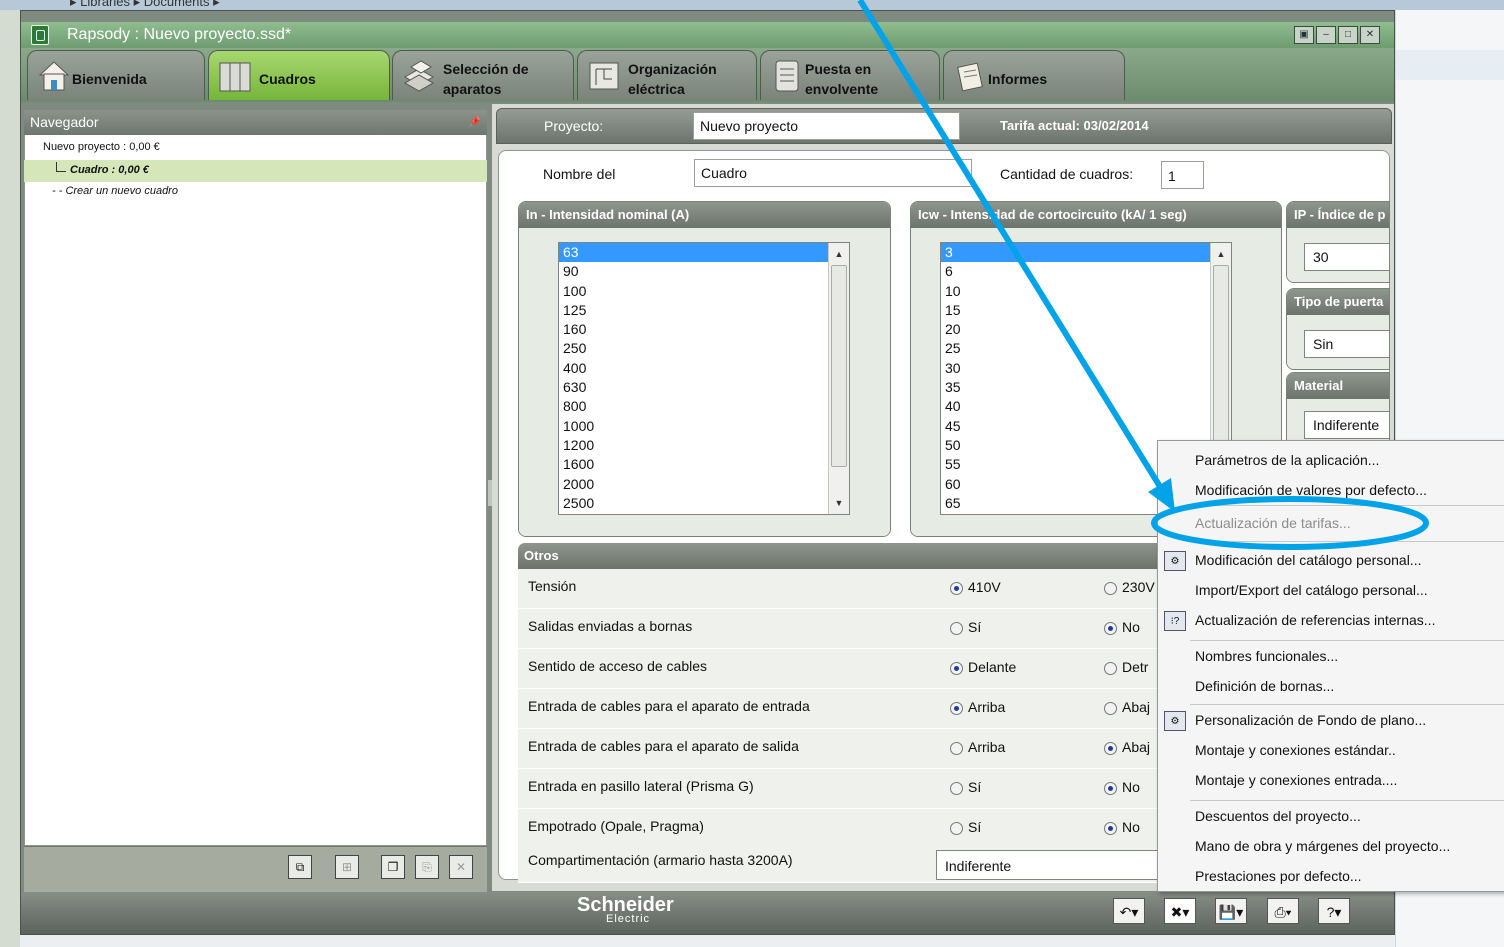 The height and width of the screenshot is (947, 1504). Describe the element at coordinates (109, 170) in the screenshot. I see `tree-item-cuadro: Cuadro : 0,00 €` at that location.